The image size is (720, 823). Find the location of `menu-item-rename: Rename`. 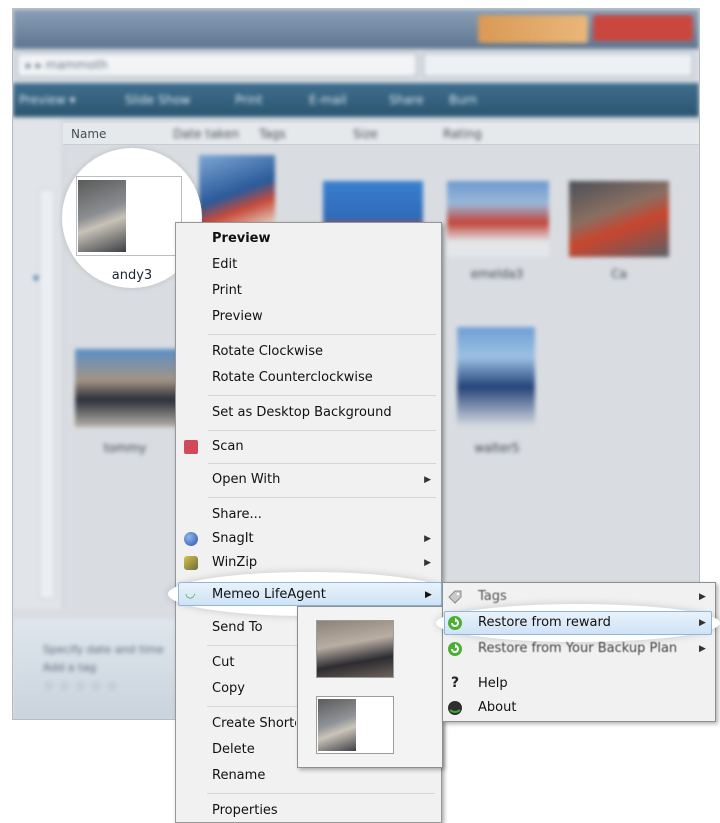

menu-item-rename: Rename is located at coordinates (238, 775).